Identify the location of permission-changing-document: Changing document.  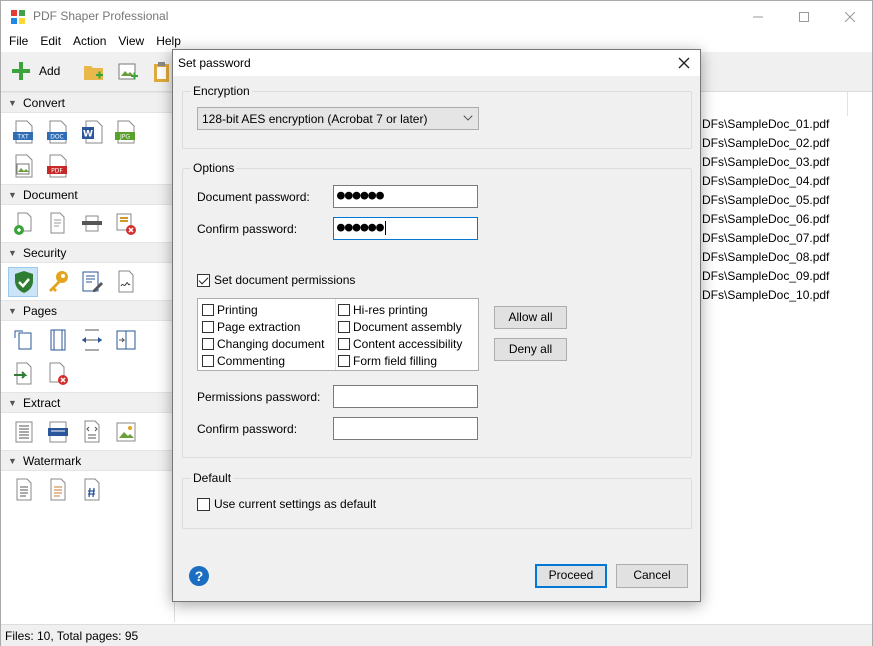
(263, 344).